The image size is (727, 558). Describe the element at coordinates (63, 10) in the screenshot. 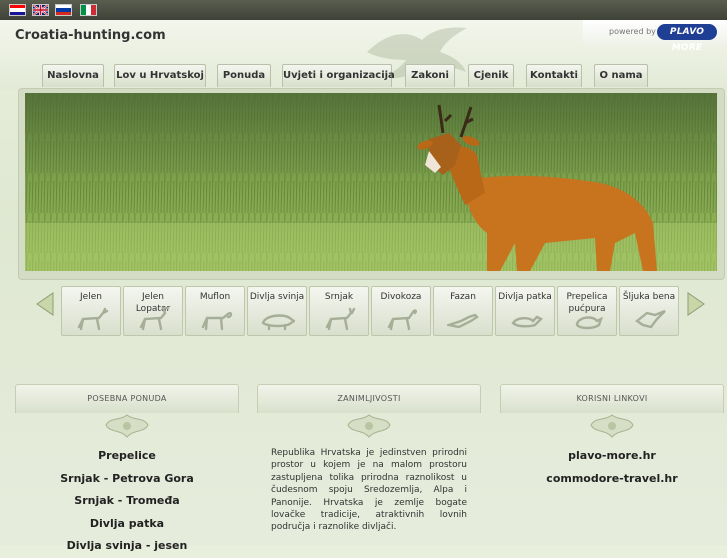

I see `russia-flag-icon` at that location.